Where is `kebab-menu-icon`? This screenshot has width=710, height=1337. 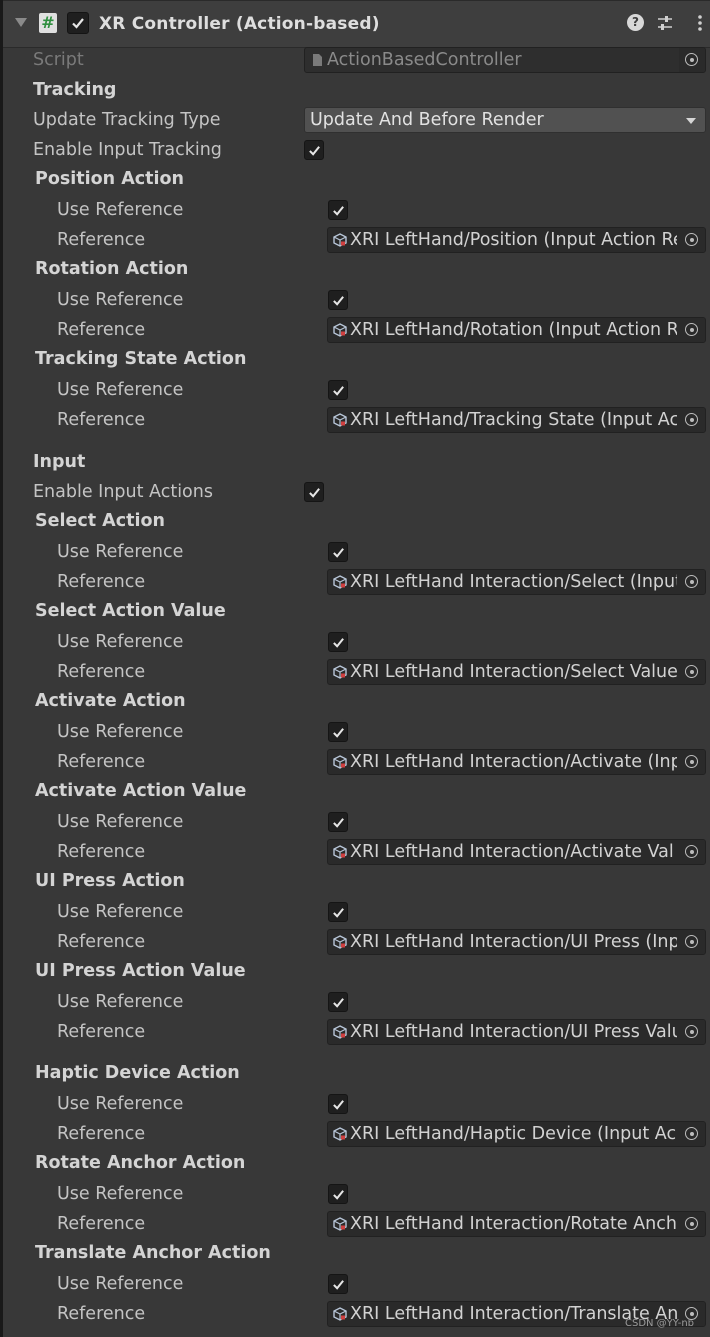 kebab-menu-icon is located at coordinates (700, 23).